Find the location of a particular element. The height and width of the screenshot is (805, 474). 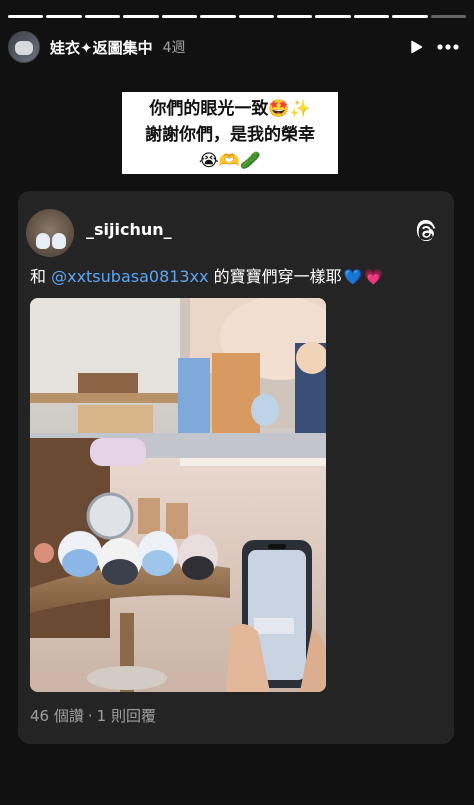

pink-heart-emoji: 💗 is located at coordinates (374, 277).